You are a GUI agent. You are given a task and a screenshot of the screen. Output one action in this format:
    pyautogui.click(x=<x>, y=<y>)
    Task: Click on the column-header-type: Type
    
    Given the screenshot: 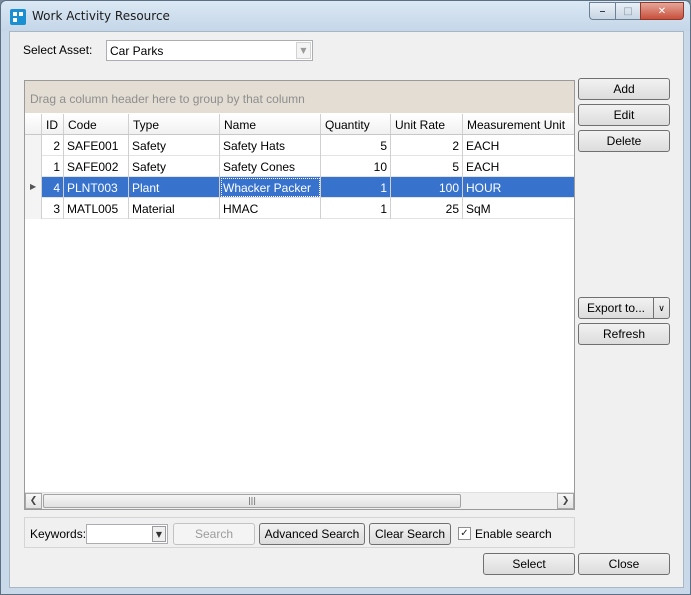 What is the action you would take?
    pyautogui.click(x=174, y=124)
    